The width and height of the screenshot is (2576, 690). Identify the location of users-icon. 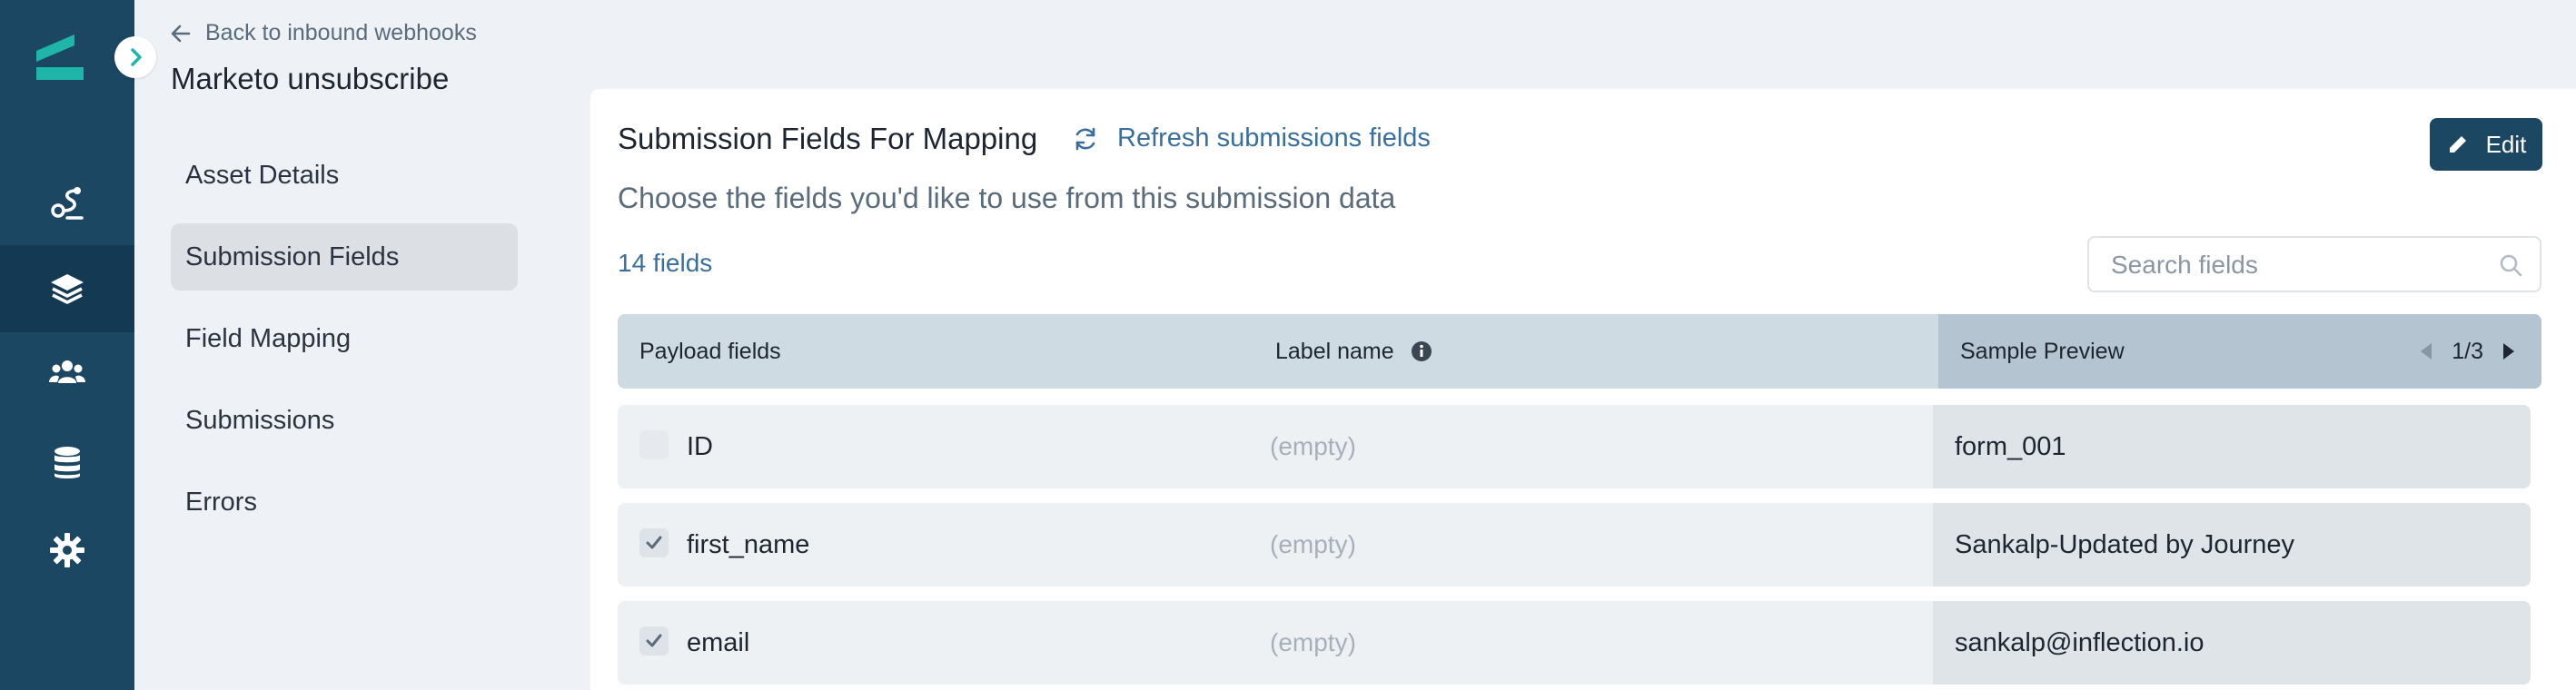
(67, 371).